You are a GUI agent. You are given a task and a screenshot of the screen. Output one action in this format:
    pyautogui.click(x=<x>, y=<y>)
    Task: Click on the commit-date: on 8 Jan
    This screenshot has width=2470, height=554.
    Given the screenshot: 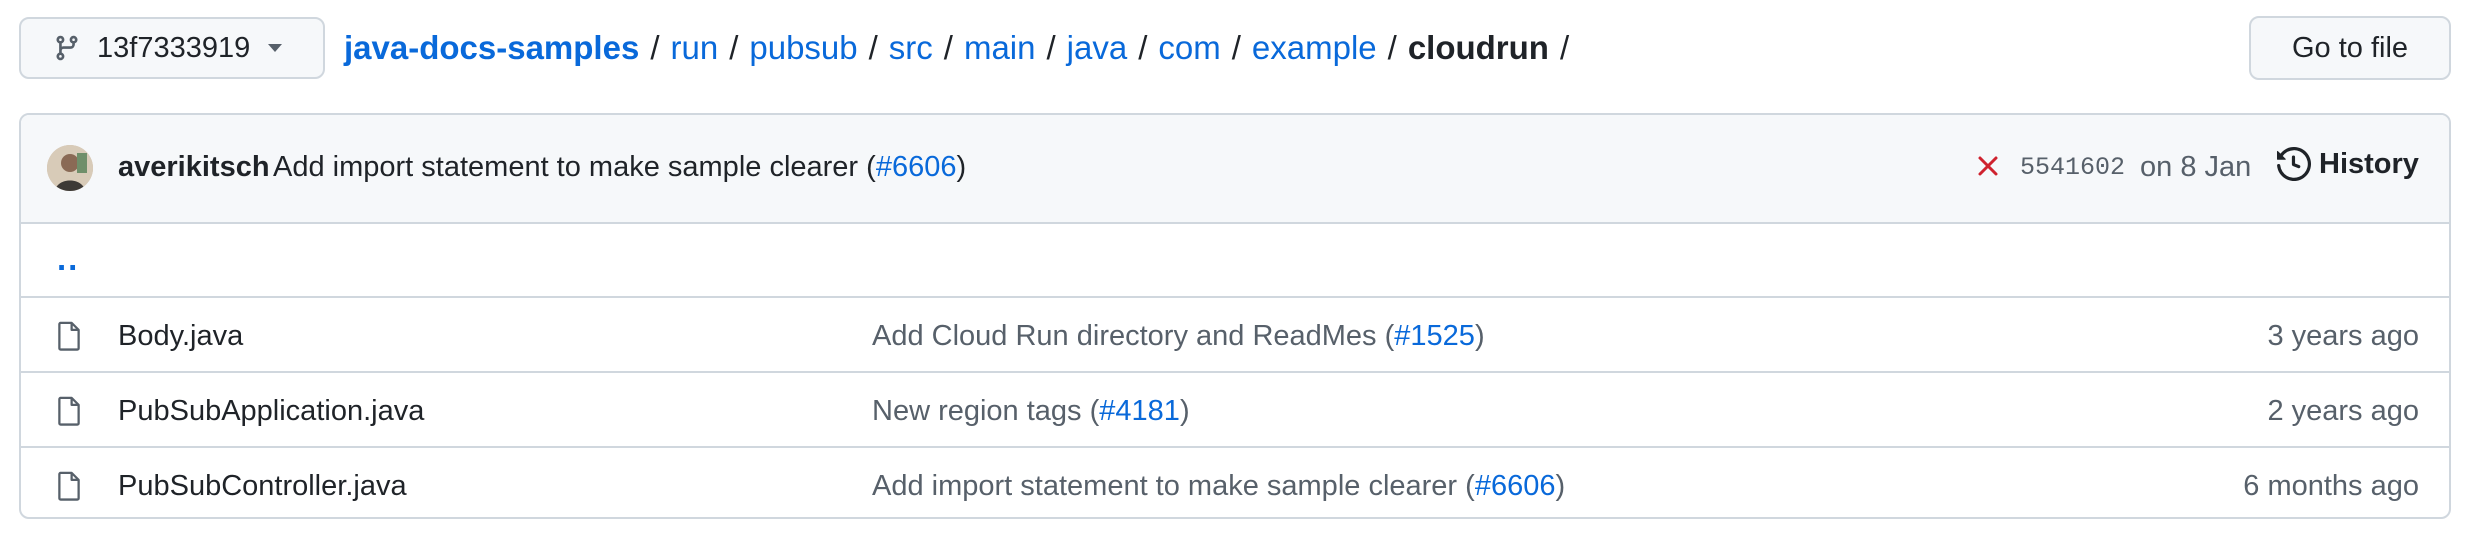 What is the action you would take?
    pyautogui.click(x=2196, y=167)
    